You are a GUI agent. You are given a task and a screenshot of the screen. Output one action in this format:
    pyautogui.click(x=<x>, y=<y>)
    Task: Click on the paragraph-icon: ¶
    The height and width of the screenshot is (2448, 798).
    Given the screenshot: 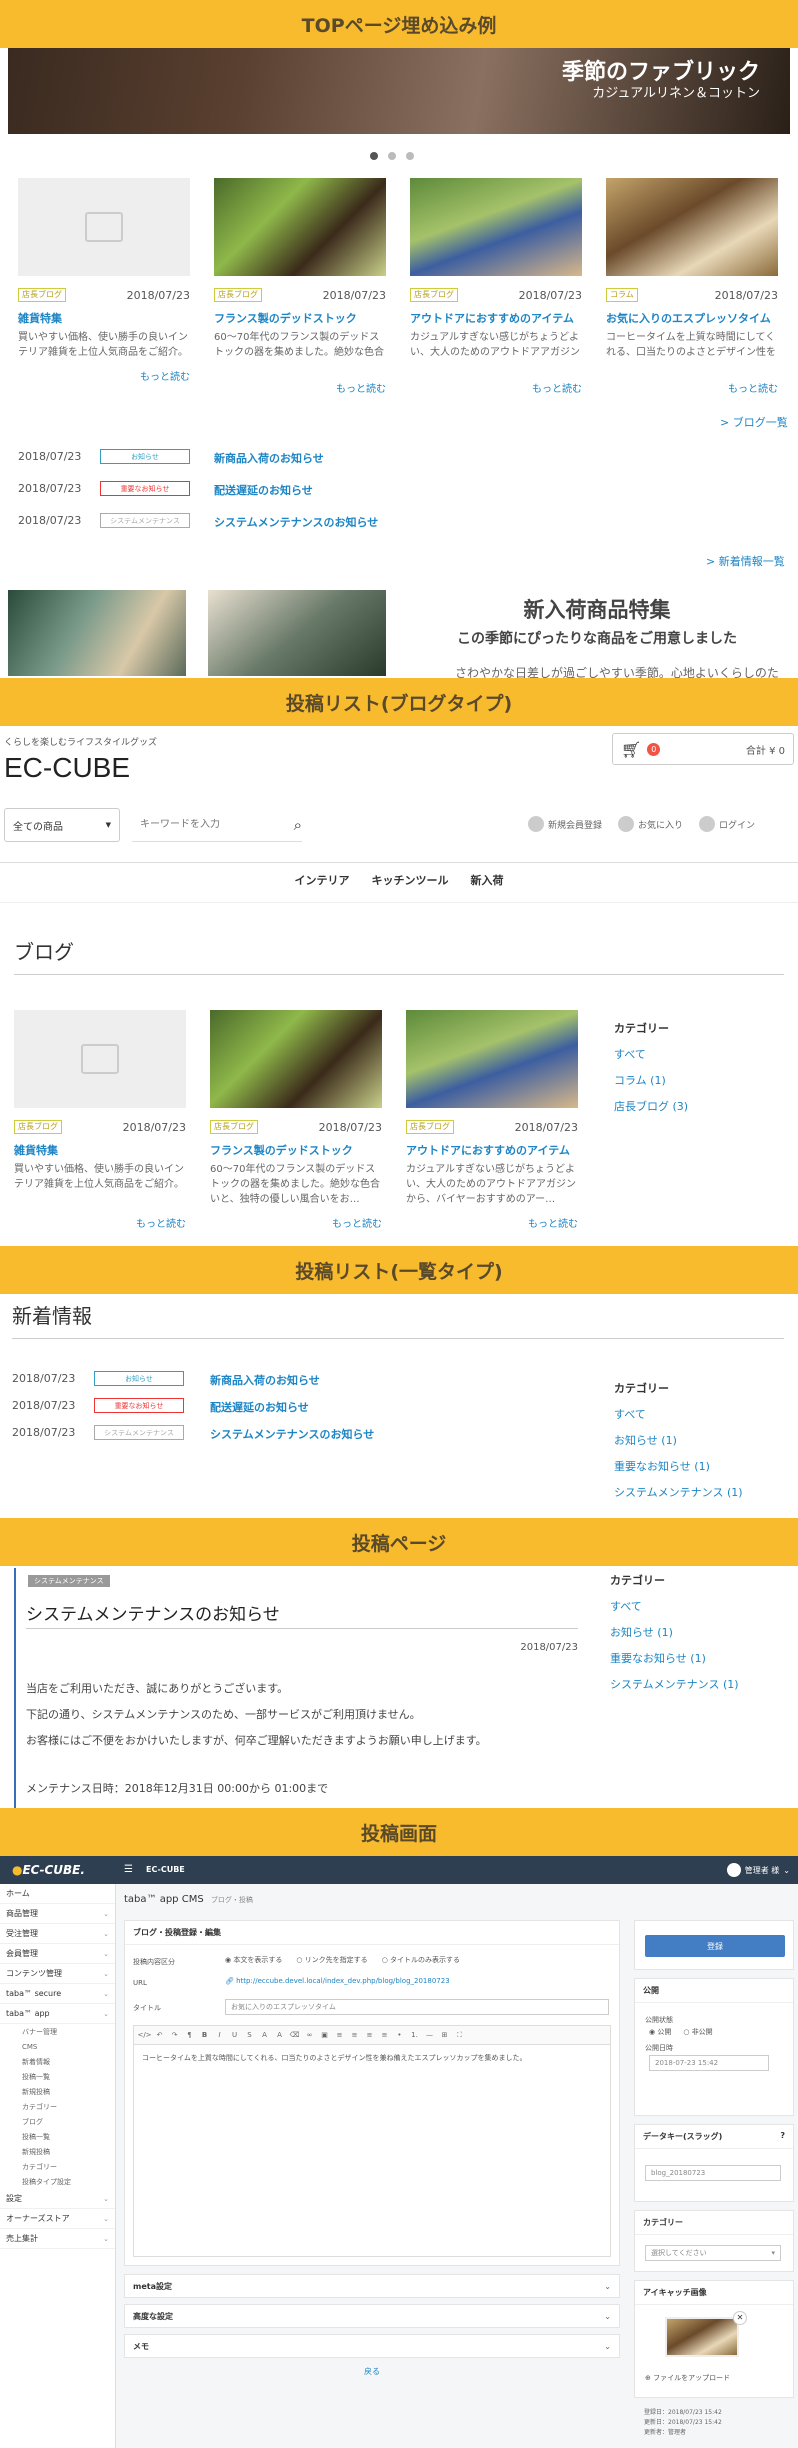 What is the action you would take?
    pyautogui.click(x=189, y=2035)
    